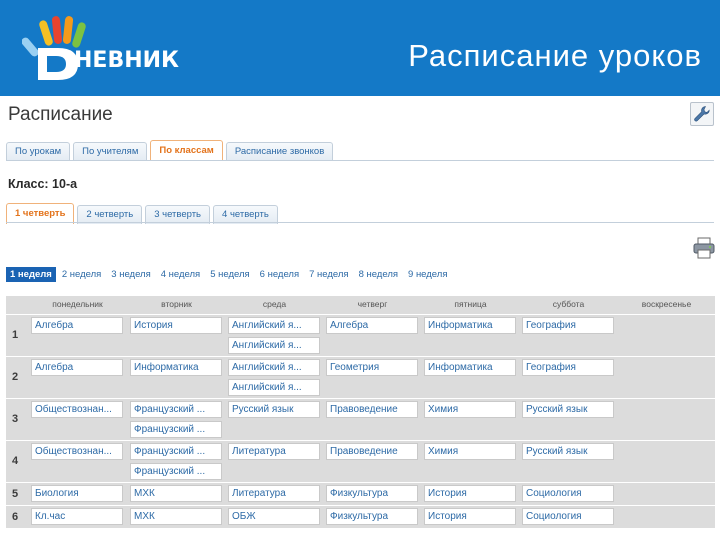 The height and width of the screenshot is (540, 720). I want to click on wrench-icon, so click(702, 114).